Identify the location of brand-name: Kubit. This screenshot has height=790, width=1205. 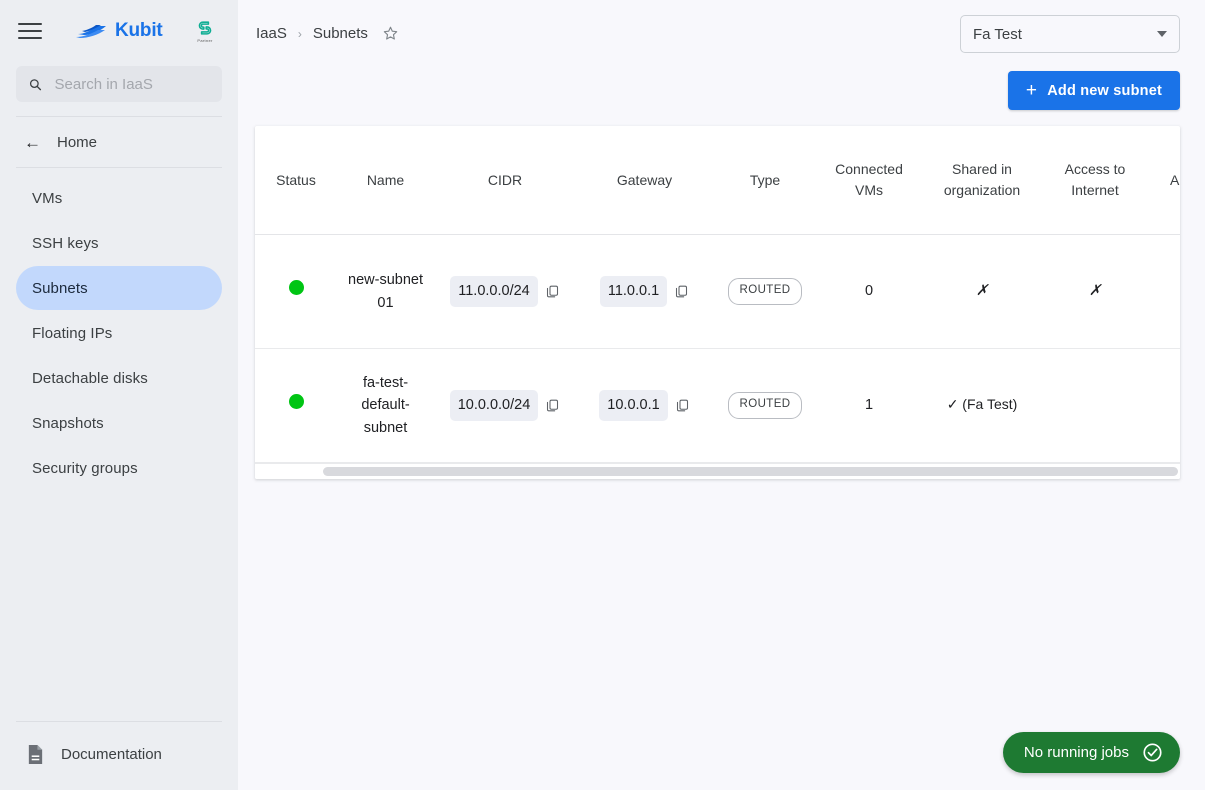
(139, 30).